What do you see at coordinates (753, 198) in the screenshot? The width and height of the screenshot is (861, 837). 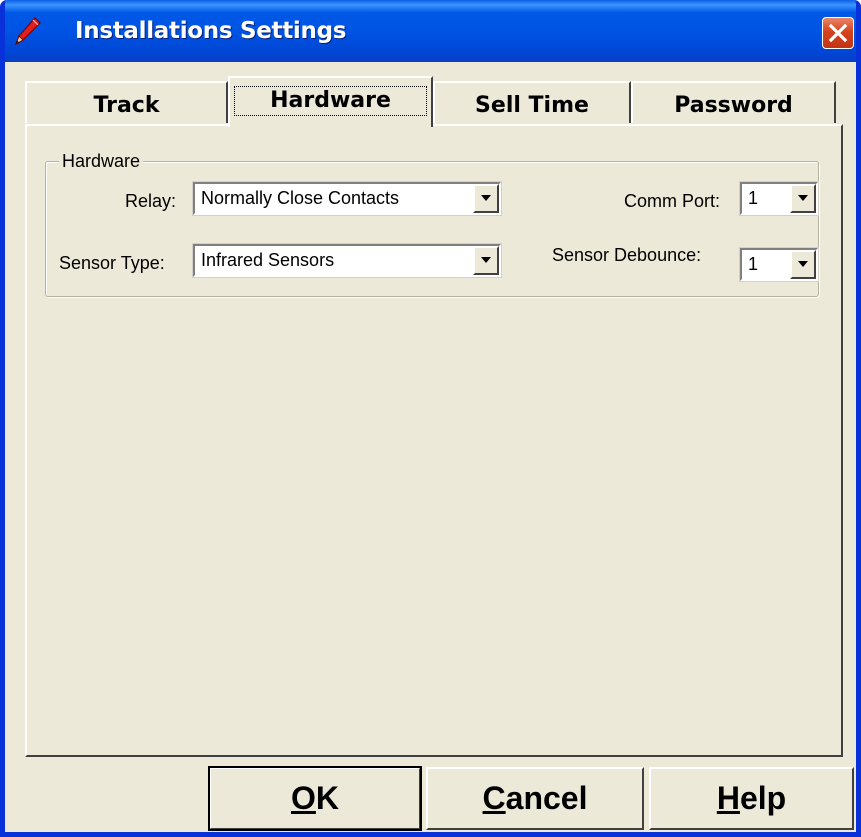 I see `comm-port-value: 1` at bounding box center [753, 198].